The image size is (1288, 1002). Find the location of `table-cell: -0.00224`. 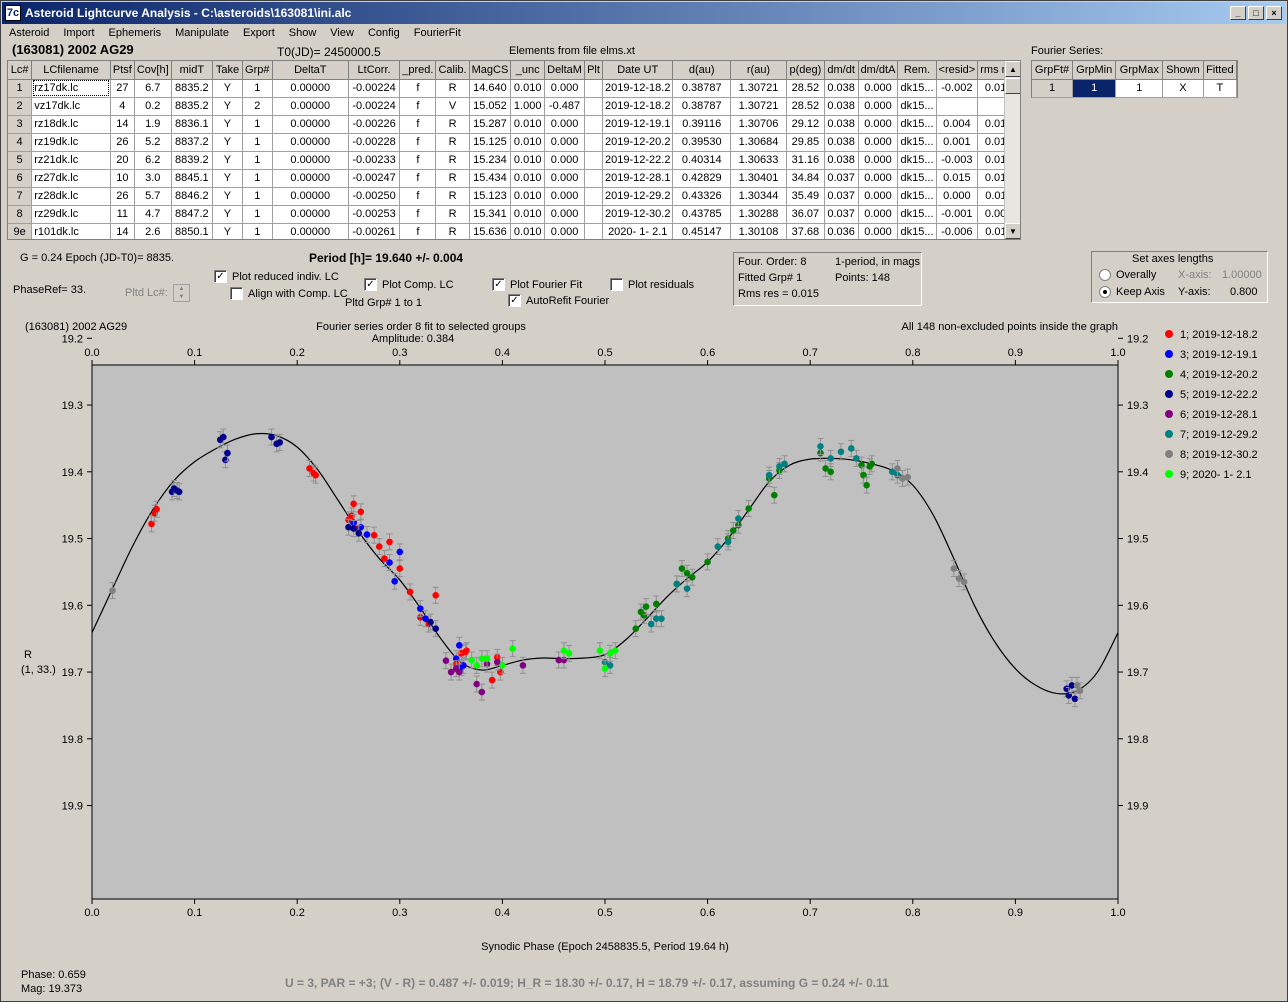

table-cell: -0.00224 is located at coordinates (374, 88).